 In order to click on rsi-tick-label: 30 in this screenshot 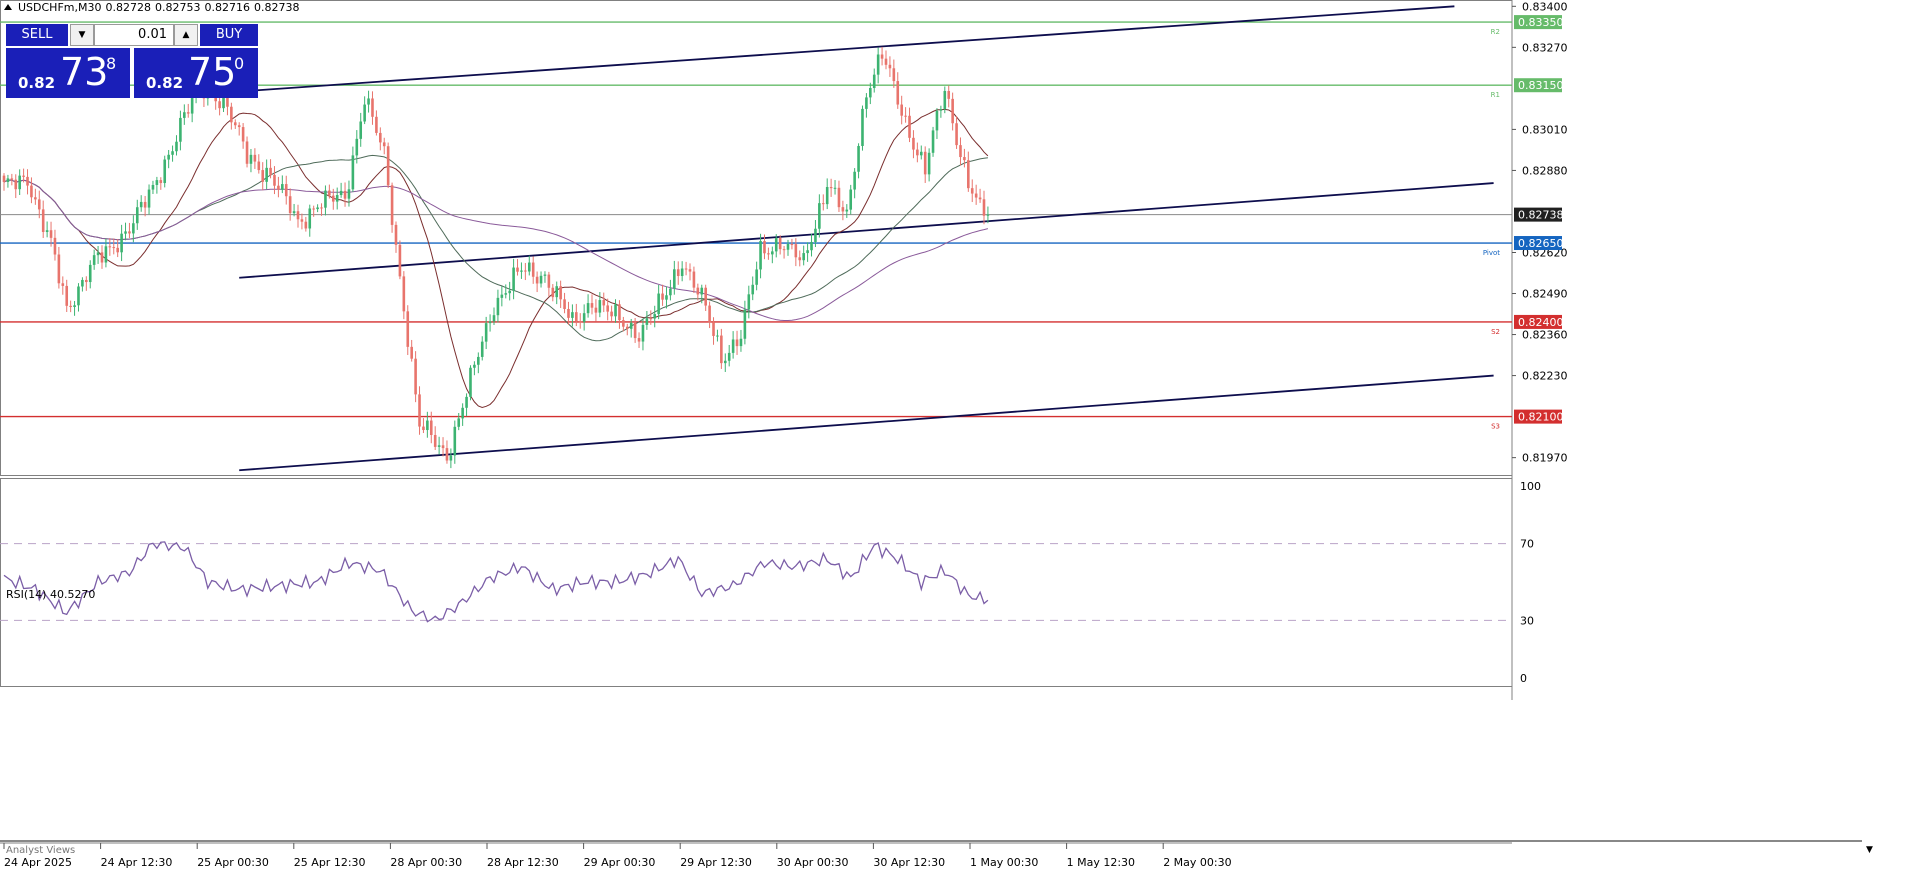, I will do `click(1527, 620)`.